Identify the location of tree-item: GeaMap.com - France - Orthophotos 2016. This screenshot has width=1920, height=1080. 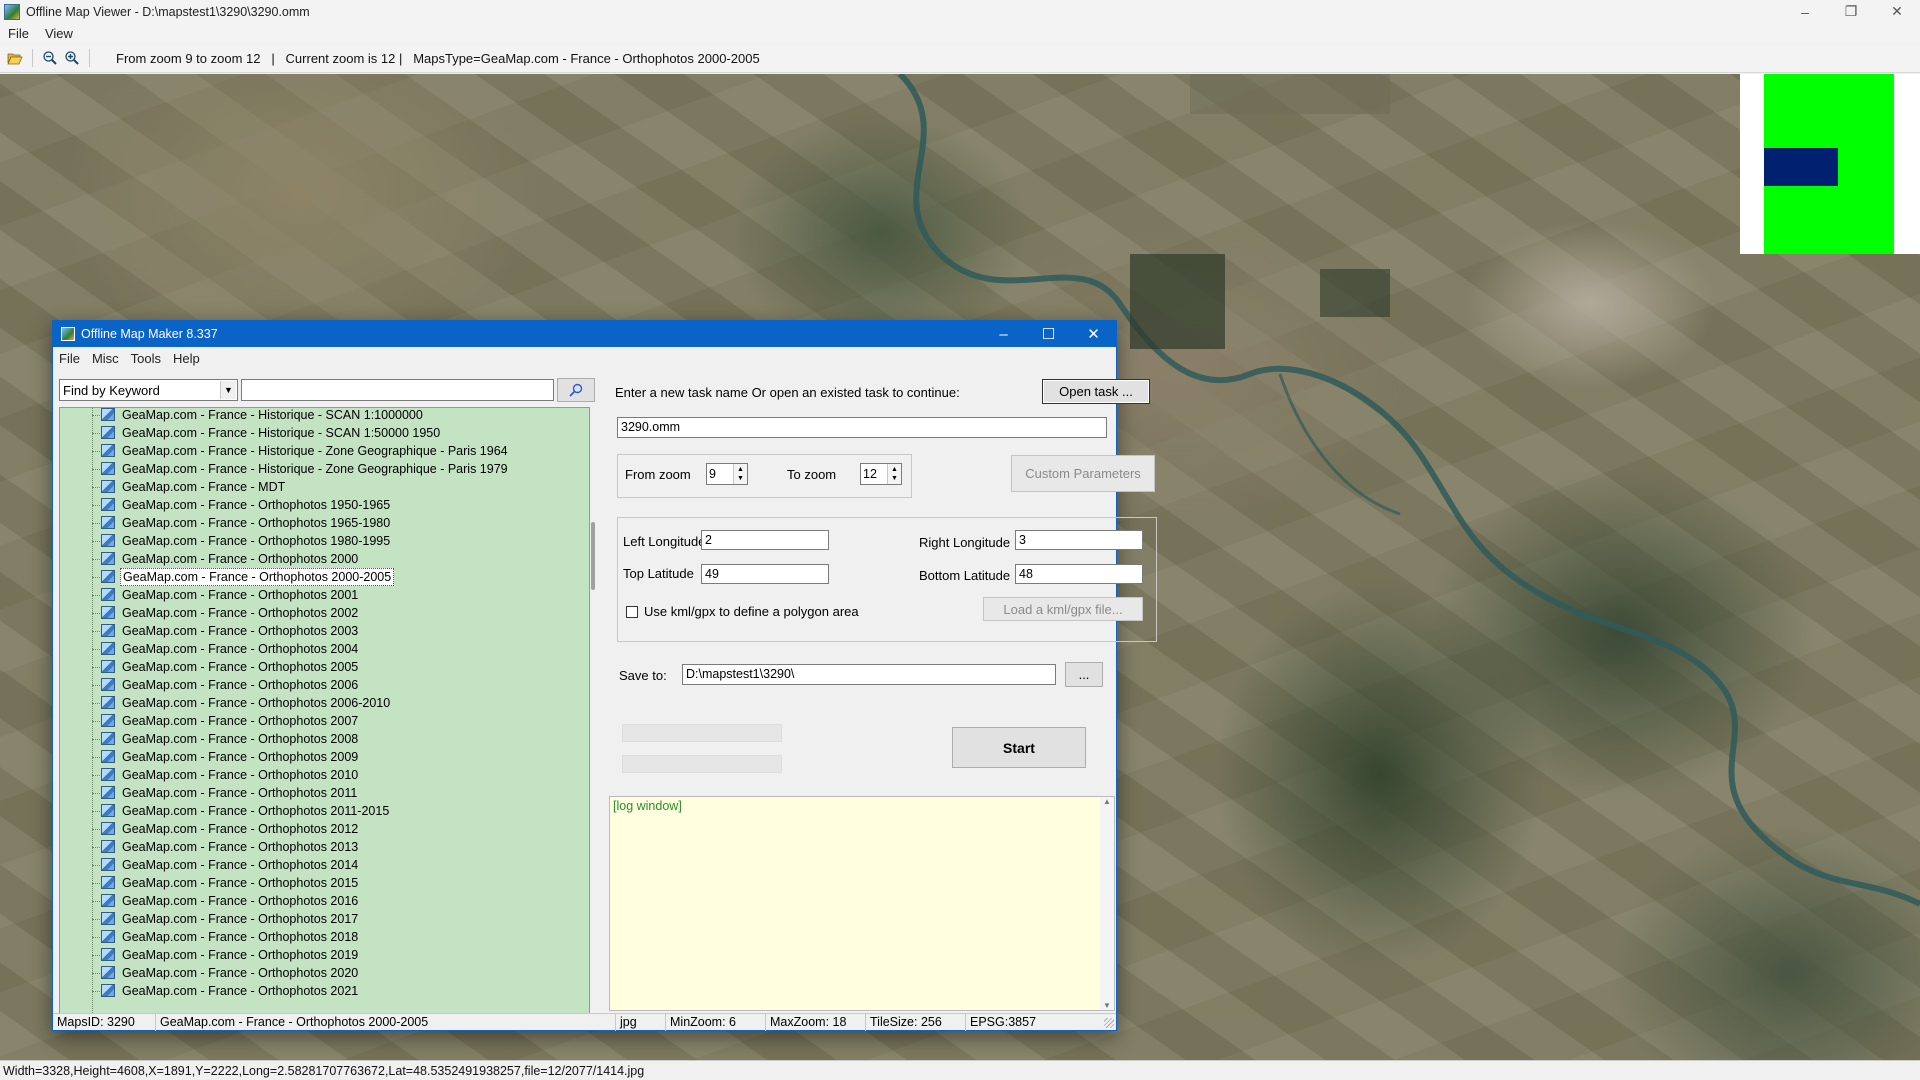
(324, 901).